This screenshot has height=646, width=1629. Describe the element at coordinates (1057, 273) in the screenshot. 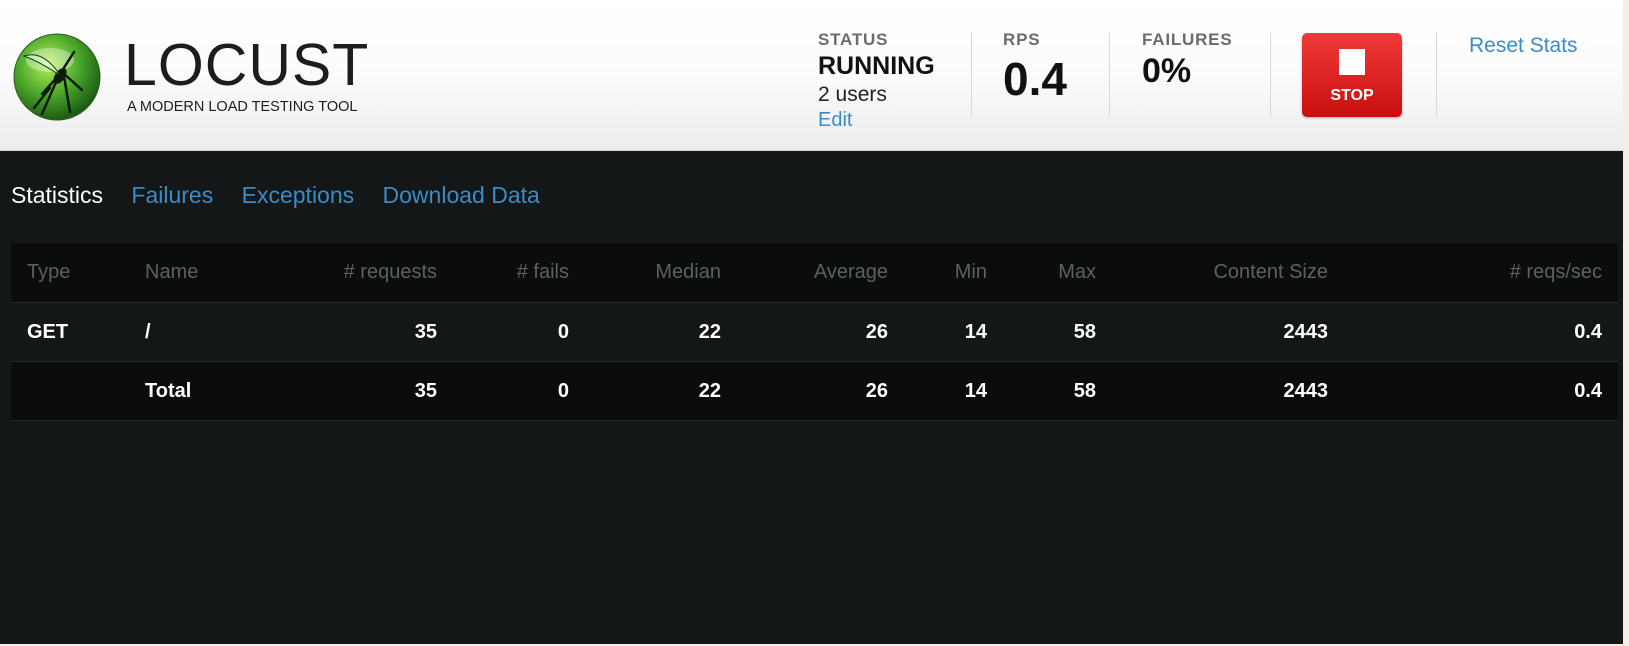

I see `header-max: Max` at that location.